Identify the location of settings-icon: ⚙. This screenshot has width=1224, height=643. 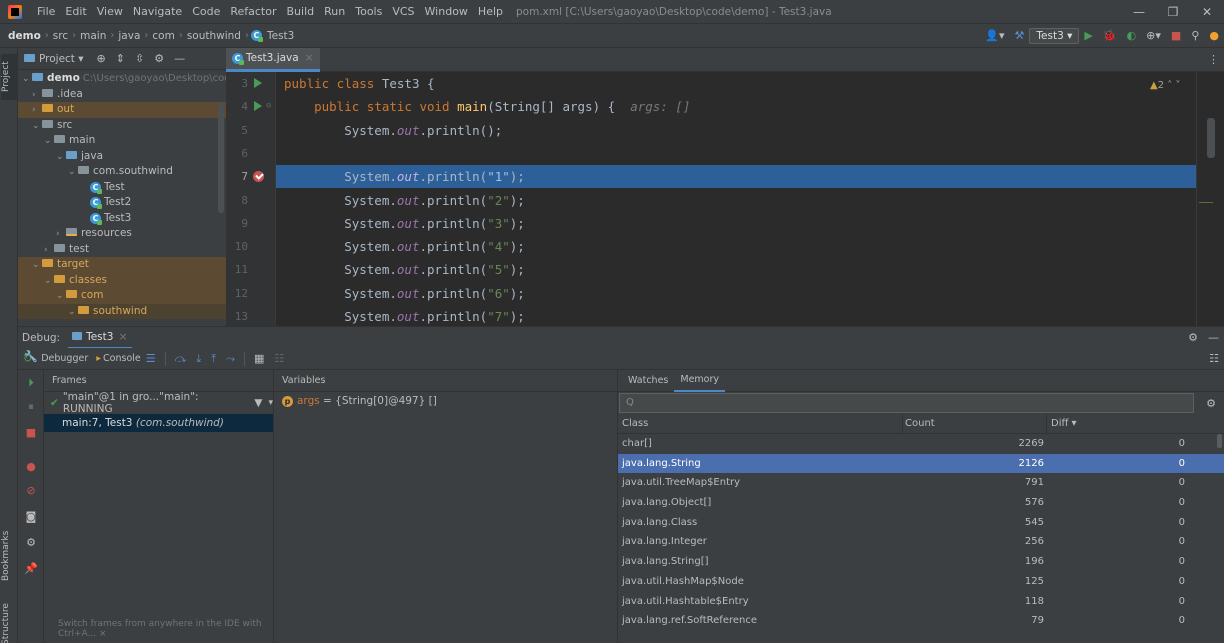
(31, 542).